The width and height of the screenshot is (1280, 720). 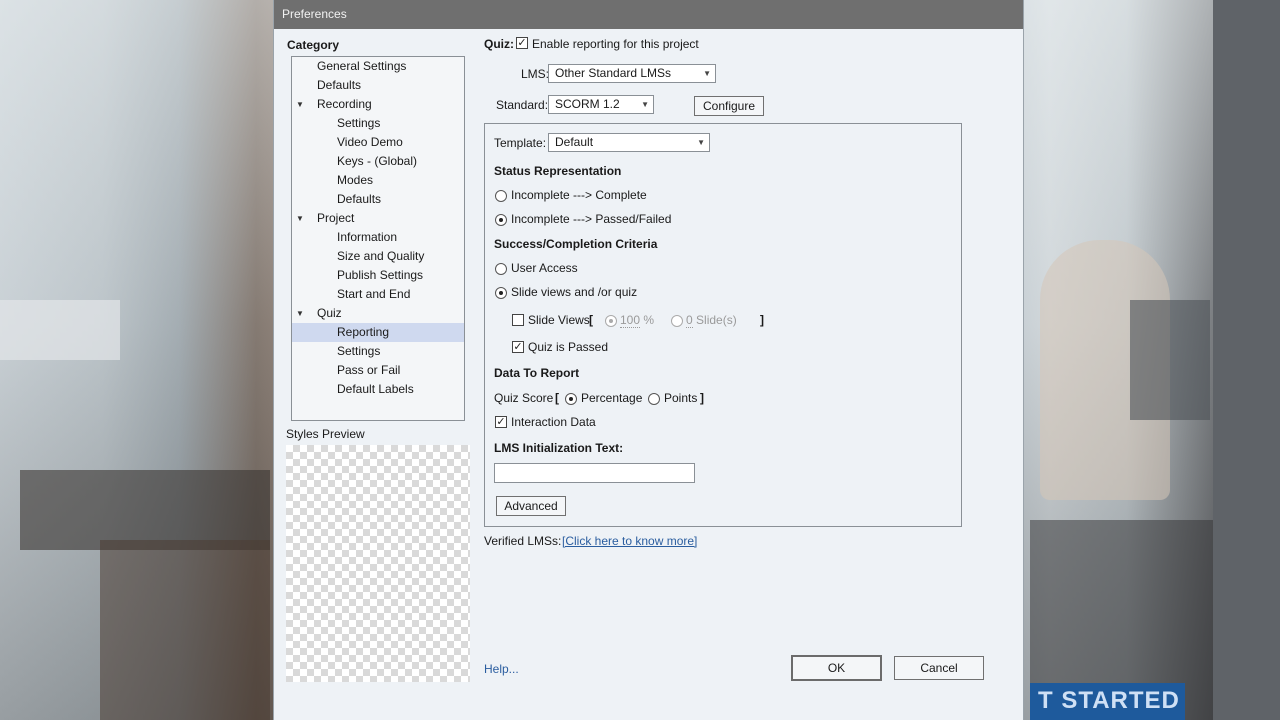 What do you see at coordinates (355, 180) in the screenshot?
I see `tree-item-modes: Modes` at bounding box center [355, 180].